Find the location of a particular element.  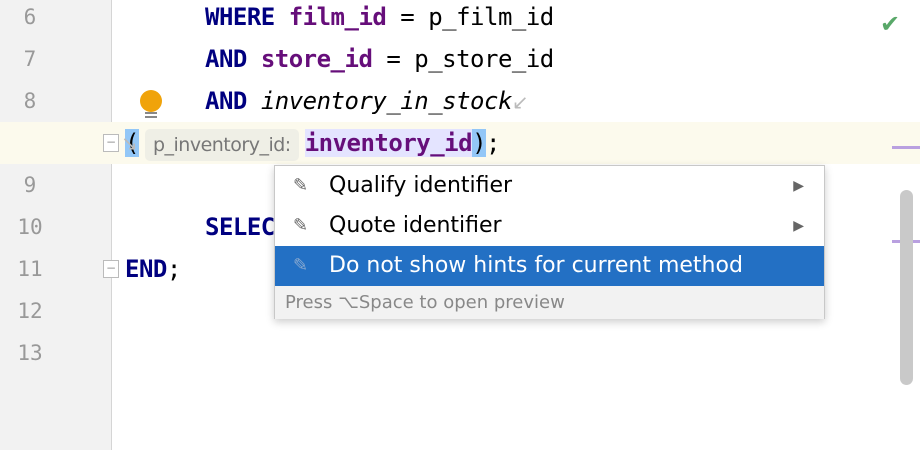

line-number: 12 is located at coordinates (30, 311).